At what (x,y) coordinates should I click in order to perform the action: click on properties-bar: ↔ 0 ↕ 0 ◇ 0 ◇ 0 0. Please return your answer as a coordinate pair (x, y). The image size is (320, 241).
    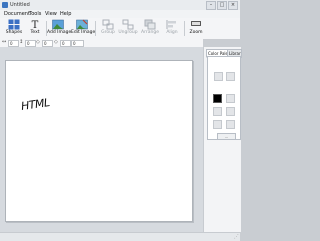
    Looking at the image, I should click on (101, 43).